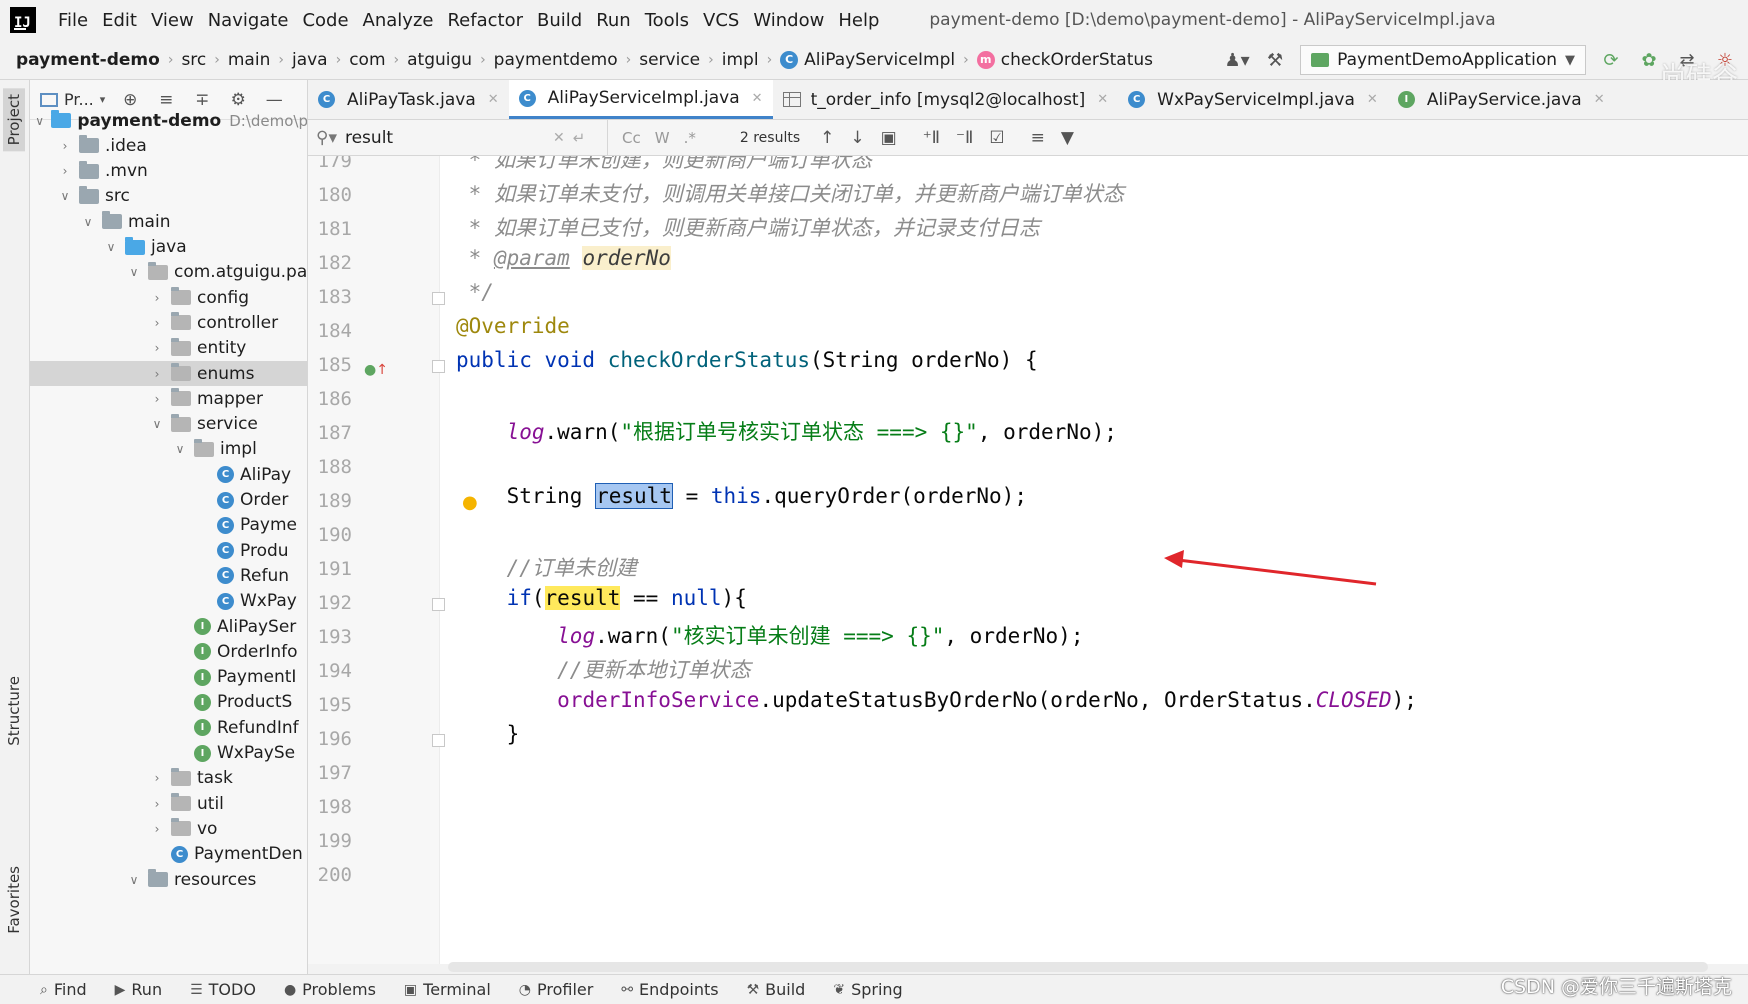 This screenshot has width=1748, height=1004. What do you see at coordinates (601, 603) in the screenshot?
I see `code-line: if(result == null){` at bounding box center [601, 603].